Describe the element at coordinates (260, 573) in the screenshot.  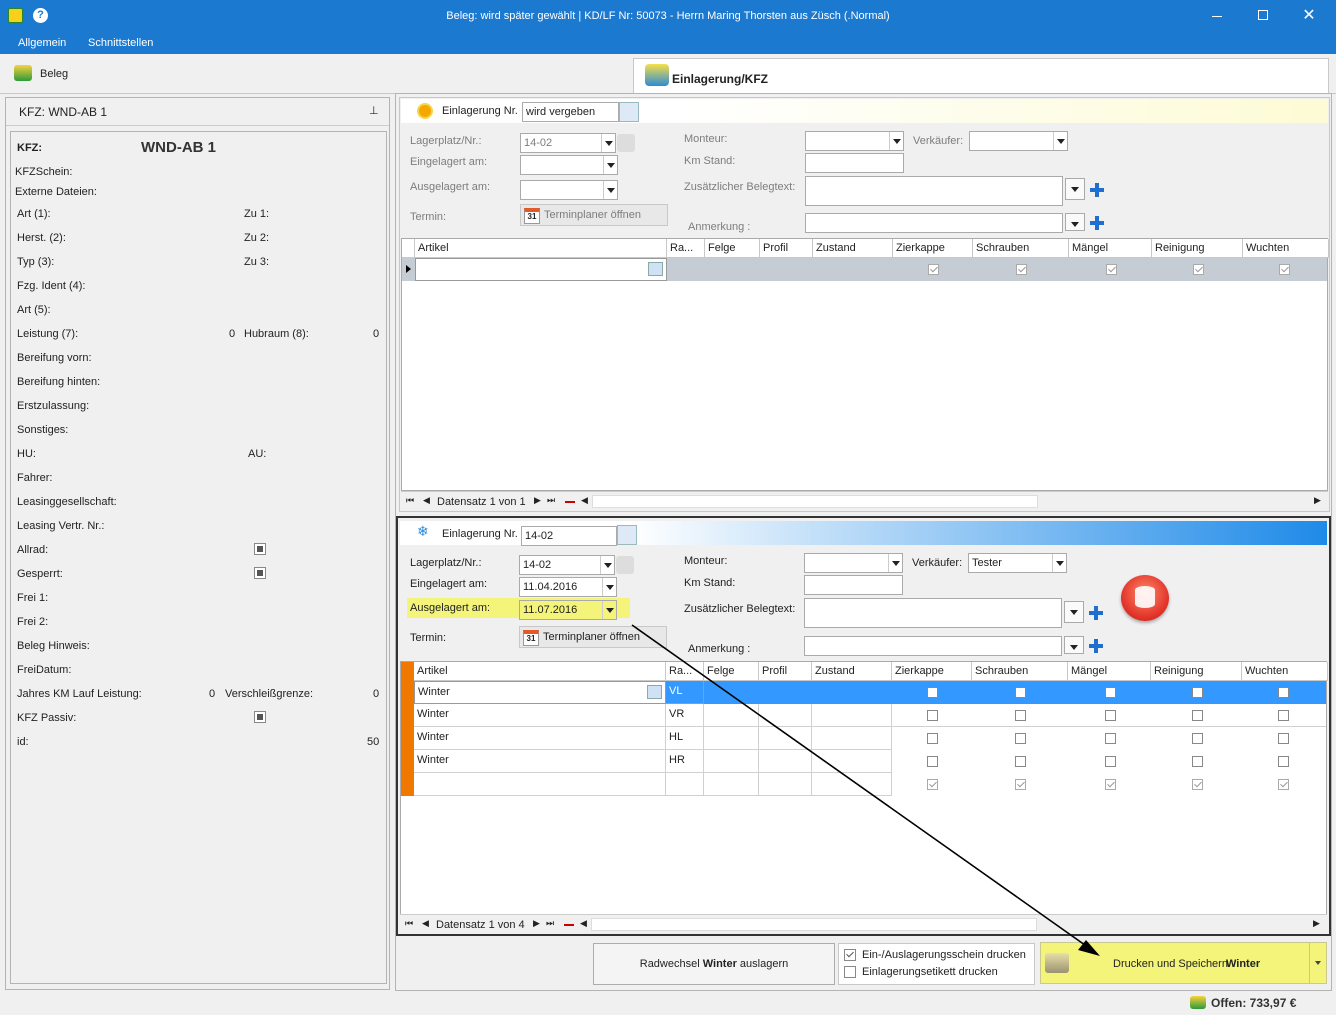
I see `gesperrt-checkbox` at that location.